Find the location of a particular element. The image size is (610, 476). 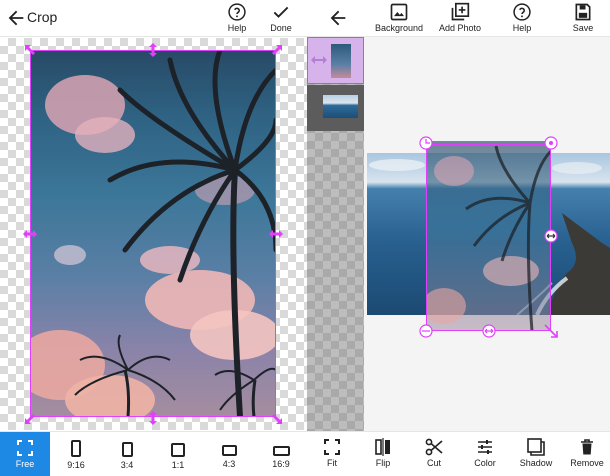

fit-icon is located at coordinates (332, 447).